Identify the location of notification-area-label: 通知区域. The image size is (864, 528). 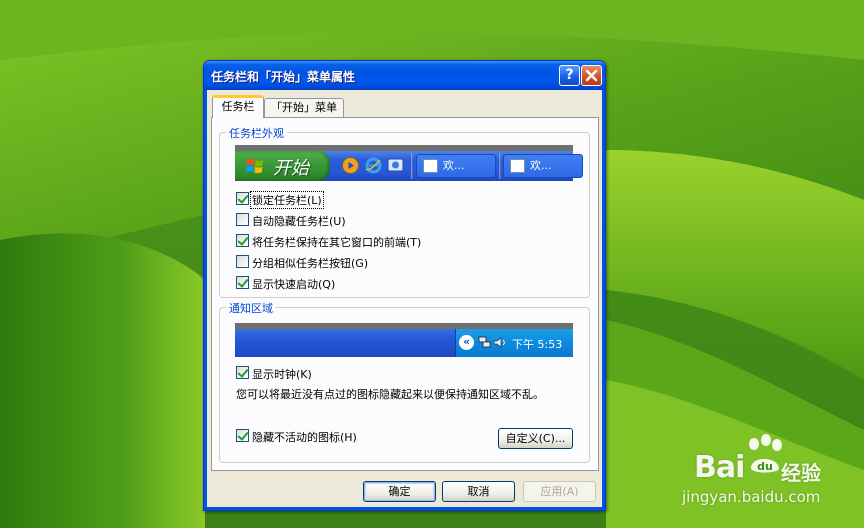
(251, 308).